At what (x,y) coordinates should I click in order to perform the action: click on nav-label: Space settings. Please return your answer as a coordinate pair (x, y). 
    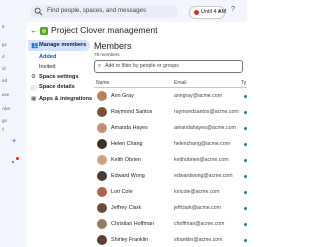
    Looking at the image, I should click on (59, 77).